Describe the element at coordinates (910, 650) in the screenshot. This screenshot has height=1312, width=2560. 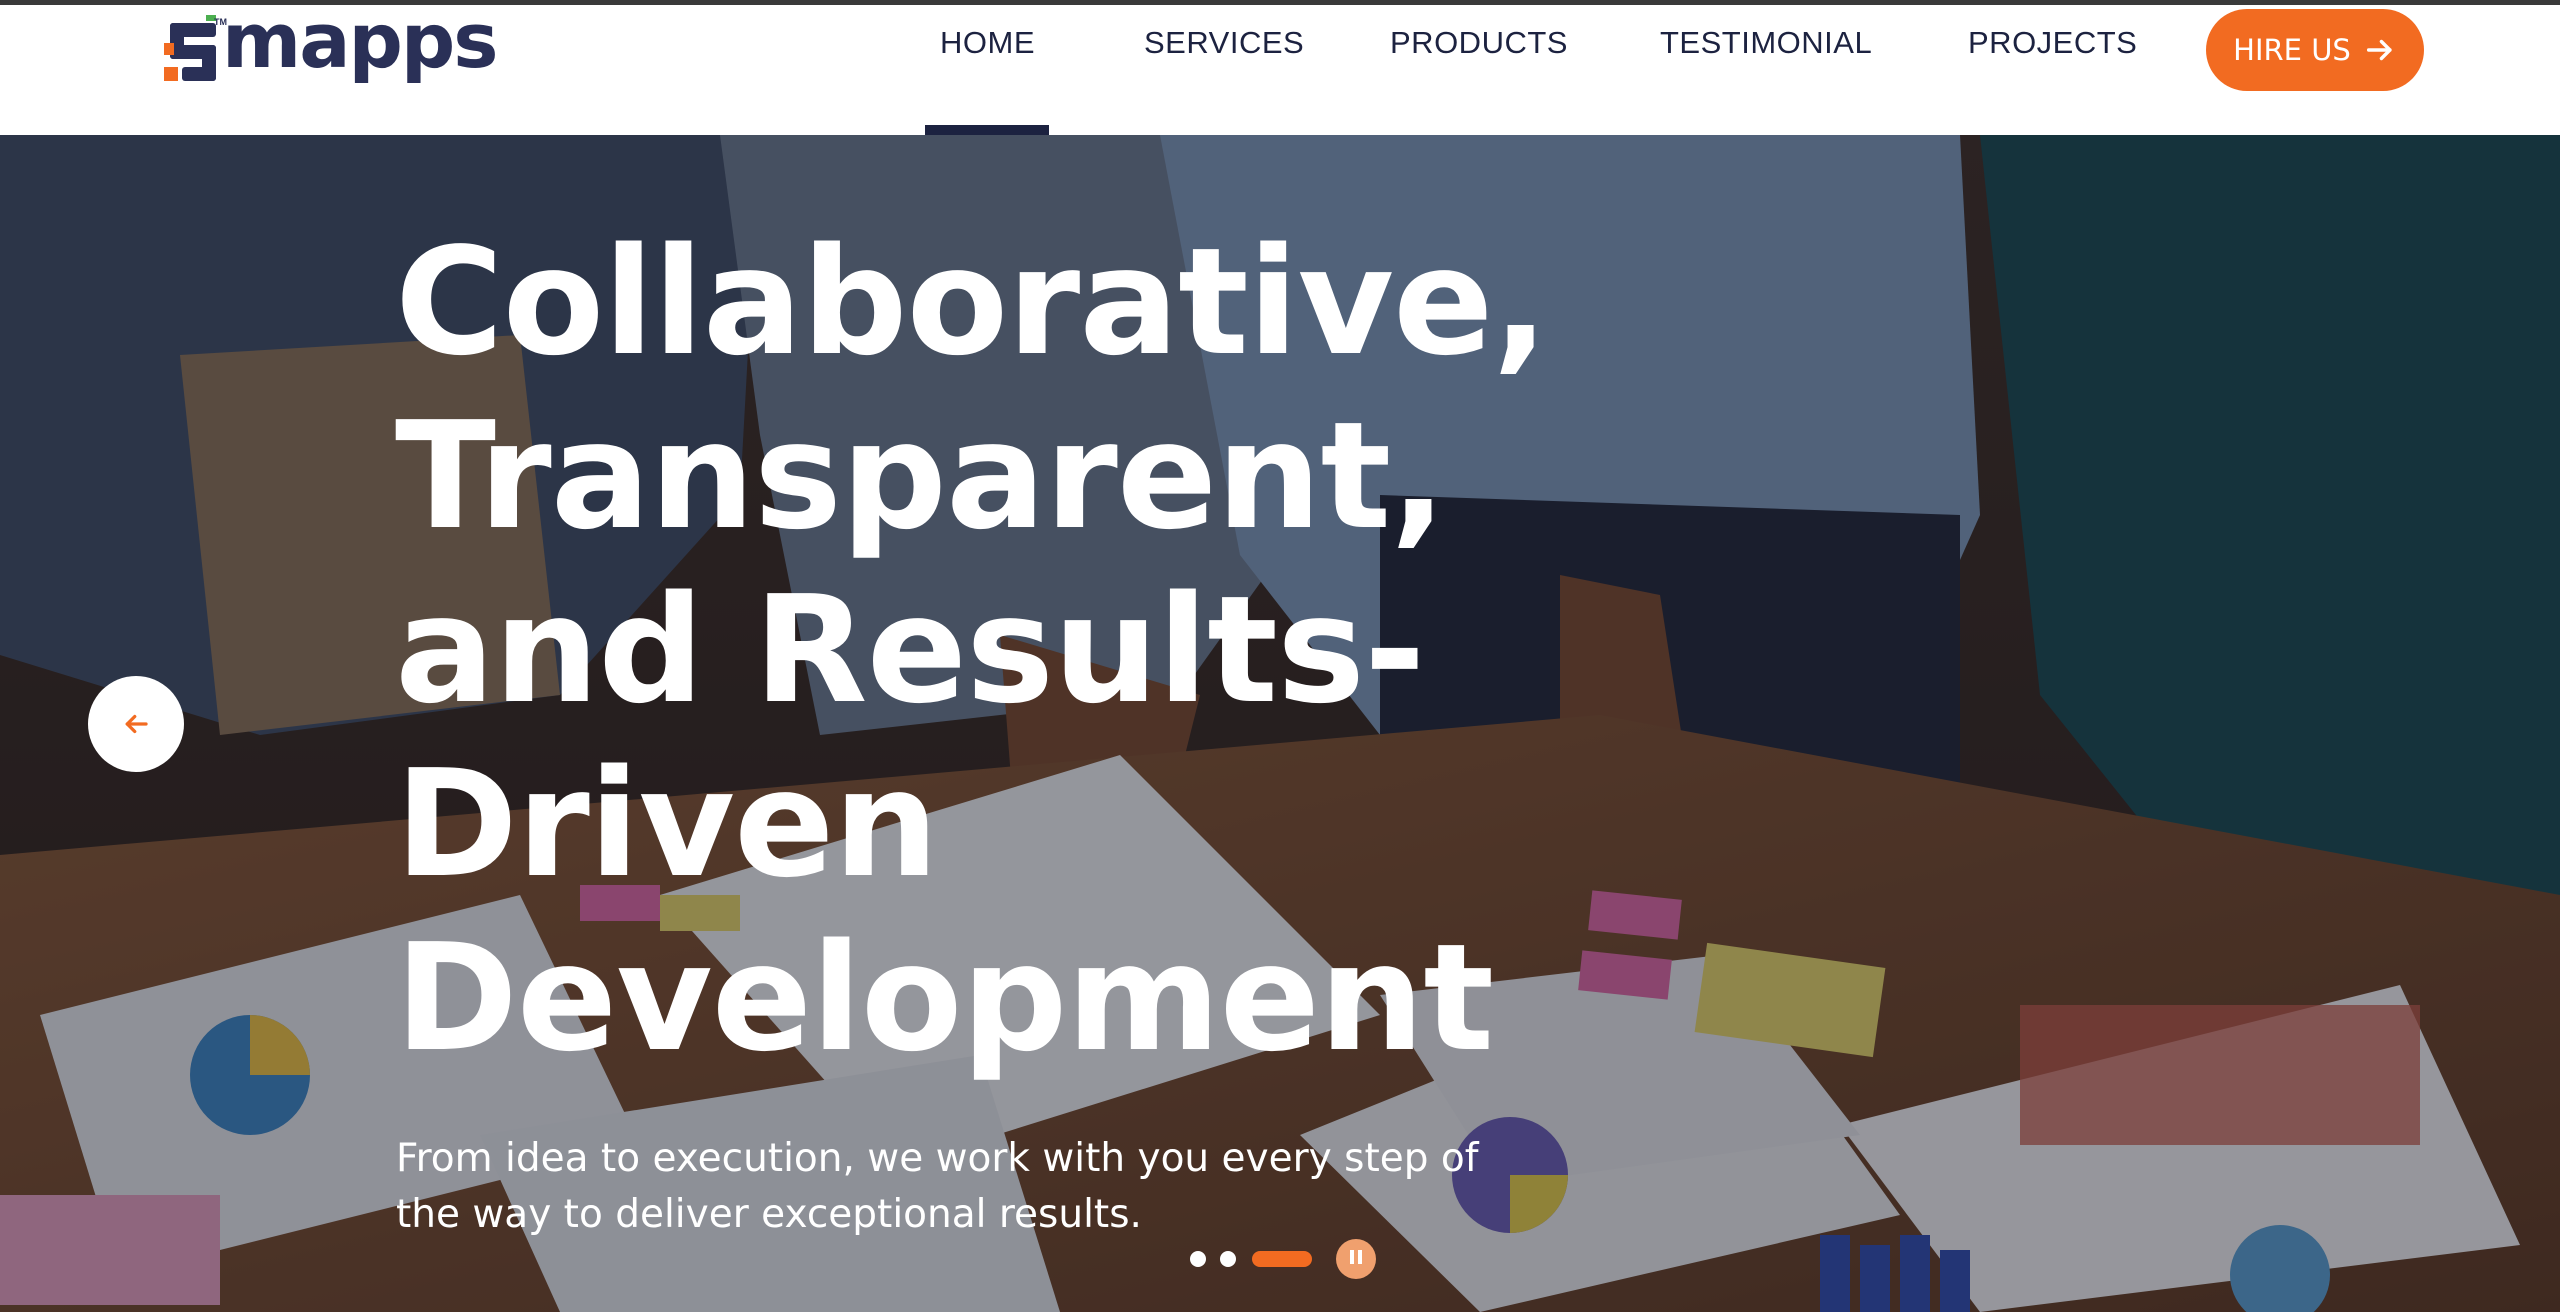
I see `hero-title-line: and Results-` at that location.